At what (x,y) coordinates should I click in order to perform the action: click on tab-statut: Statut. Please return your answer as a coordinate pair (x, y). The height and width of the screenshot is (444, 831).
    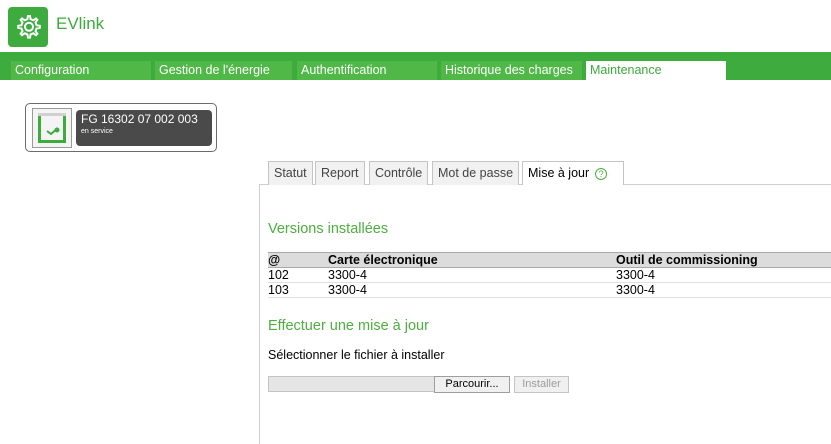
    Looking at the image, I should click on (290, 173).